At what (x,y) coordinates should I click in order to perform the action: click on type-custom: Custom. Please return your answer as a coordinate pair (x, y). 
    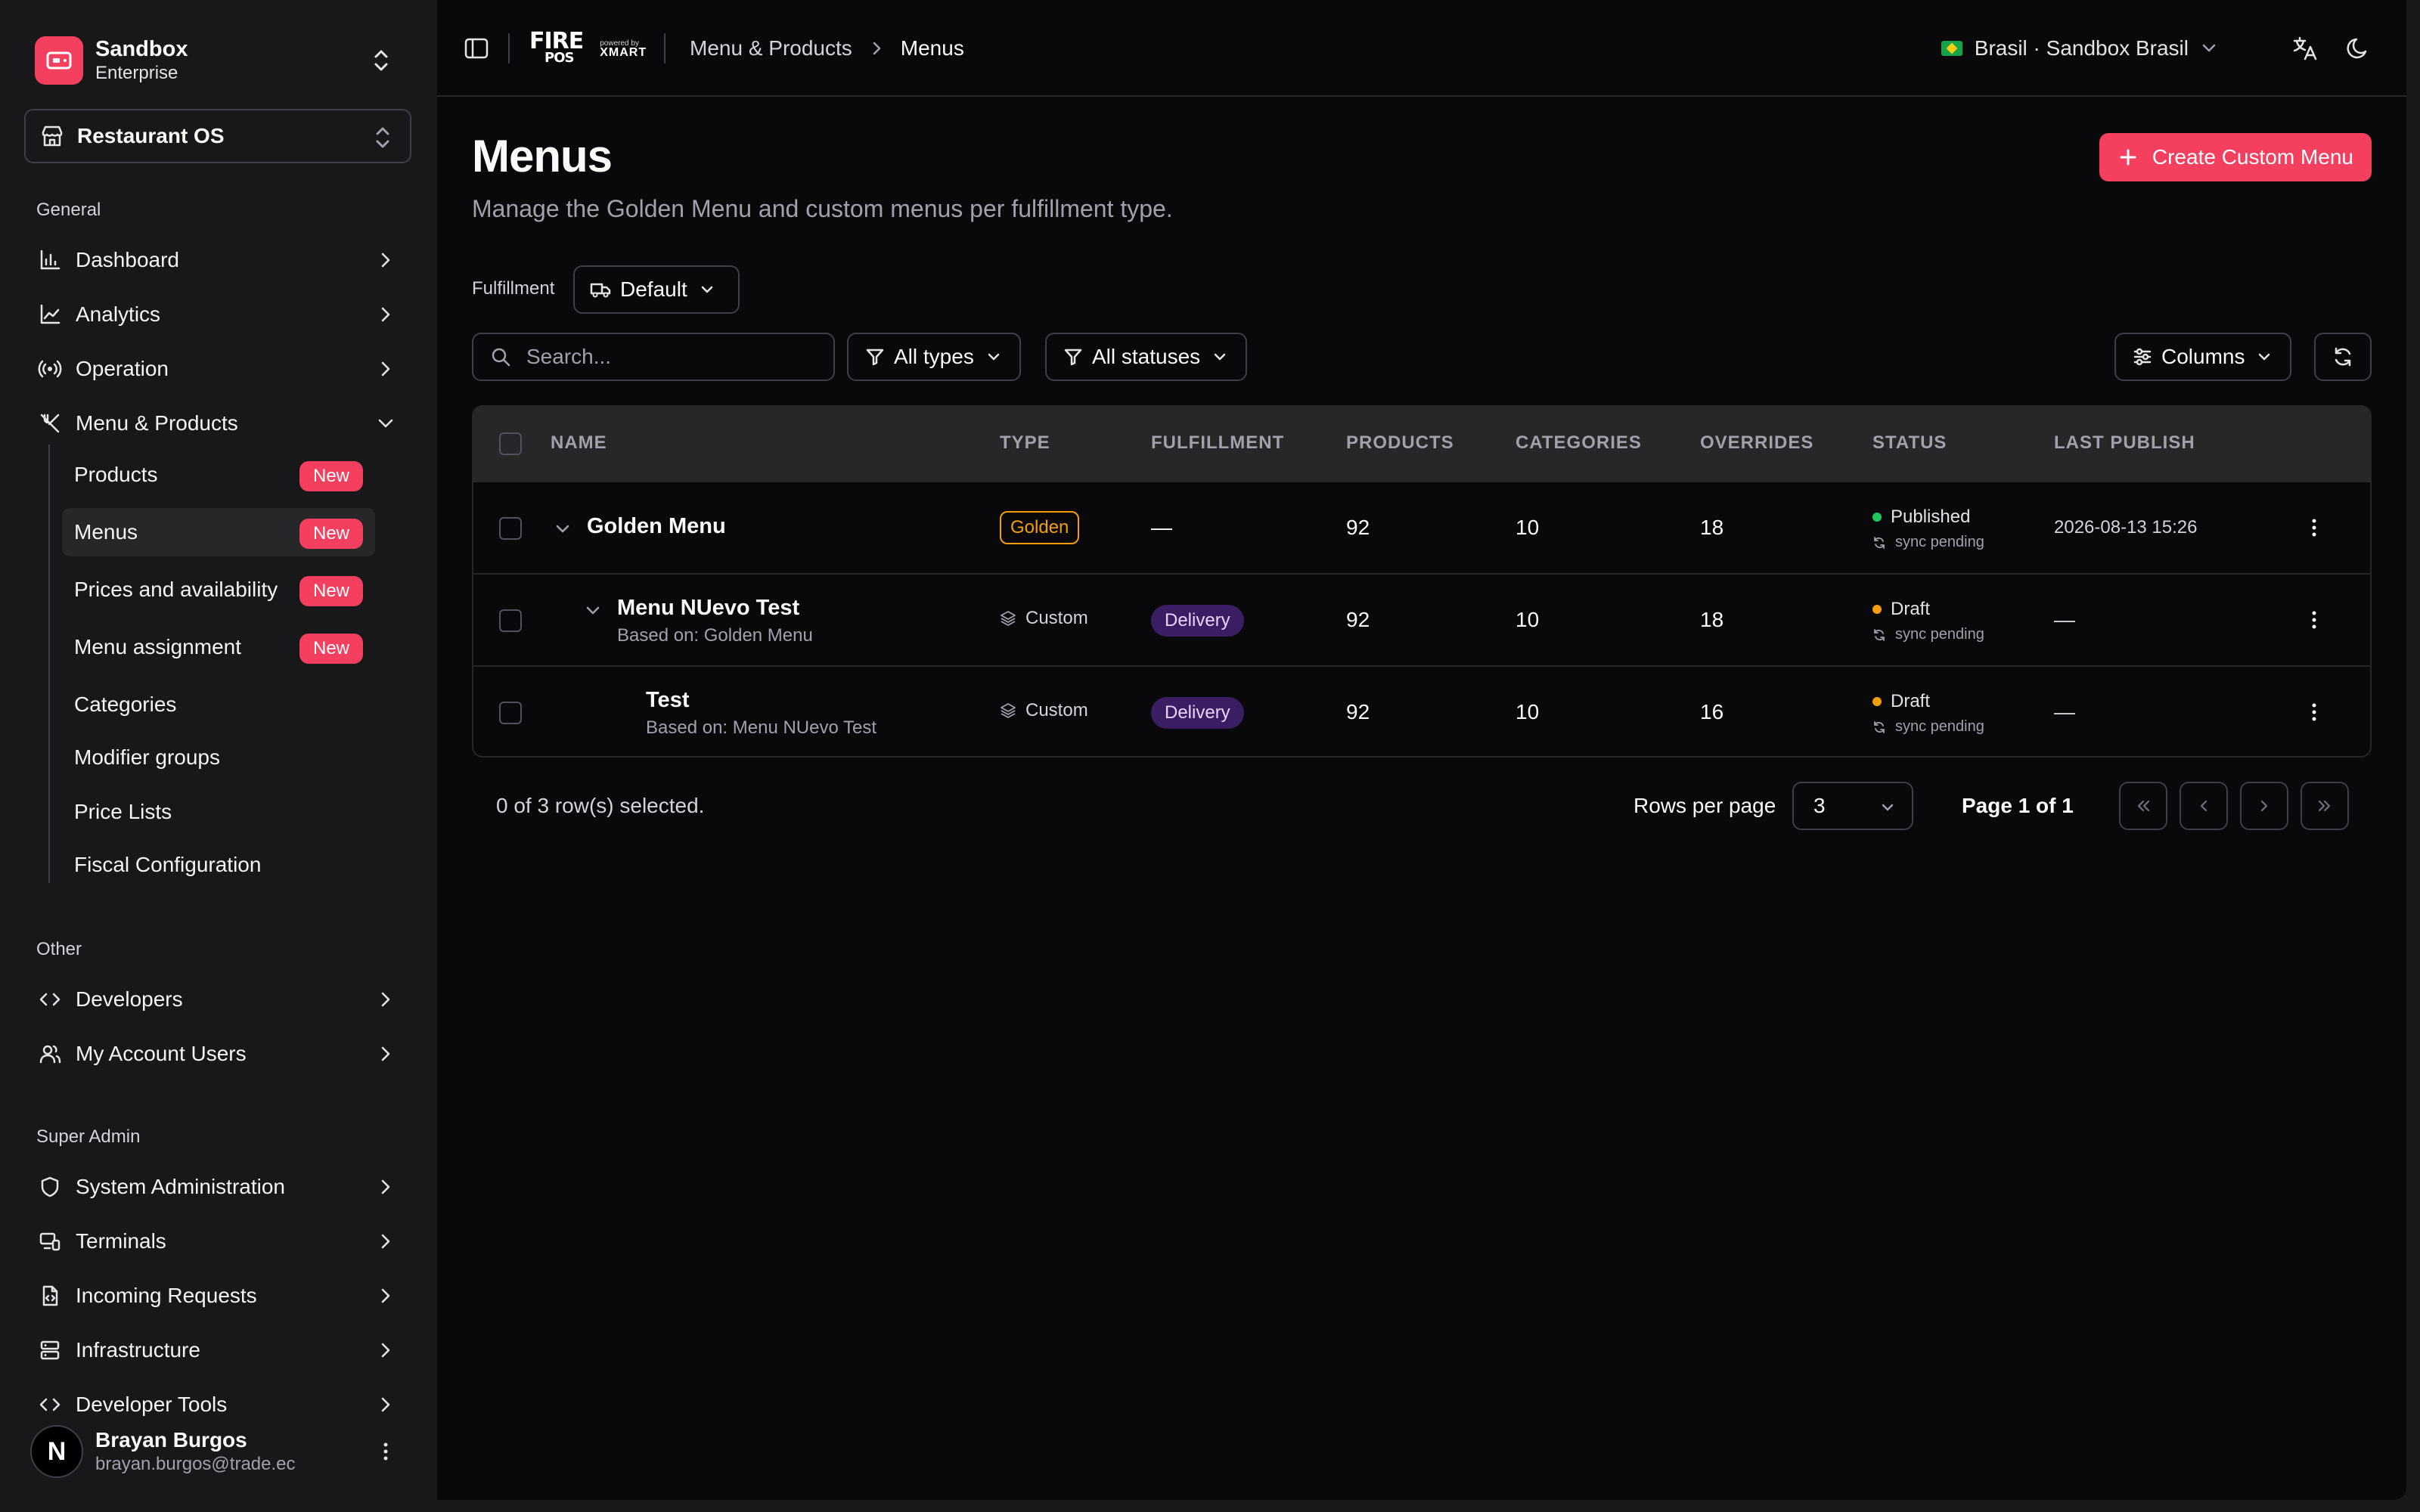
    Looking at the image, I should click on (1044, 711).